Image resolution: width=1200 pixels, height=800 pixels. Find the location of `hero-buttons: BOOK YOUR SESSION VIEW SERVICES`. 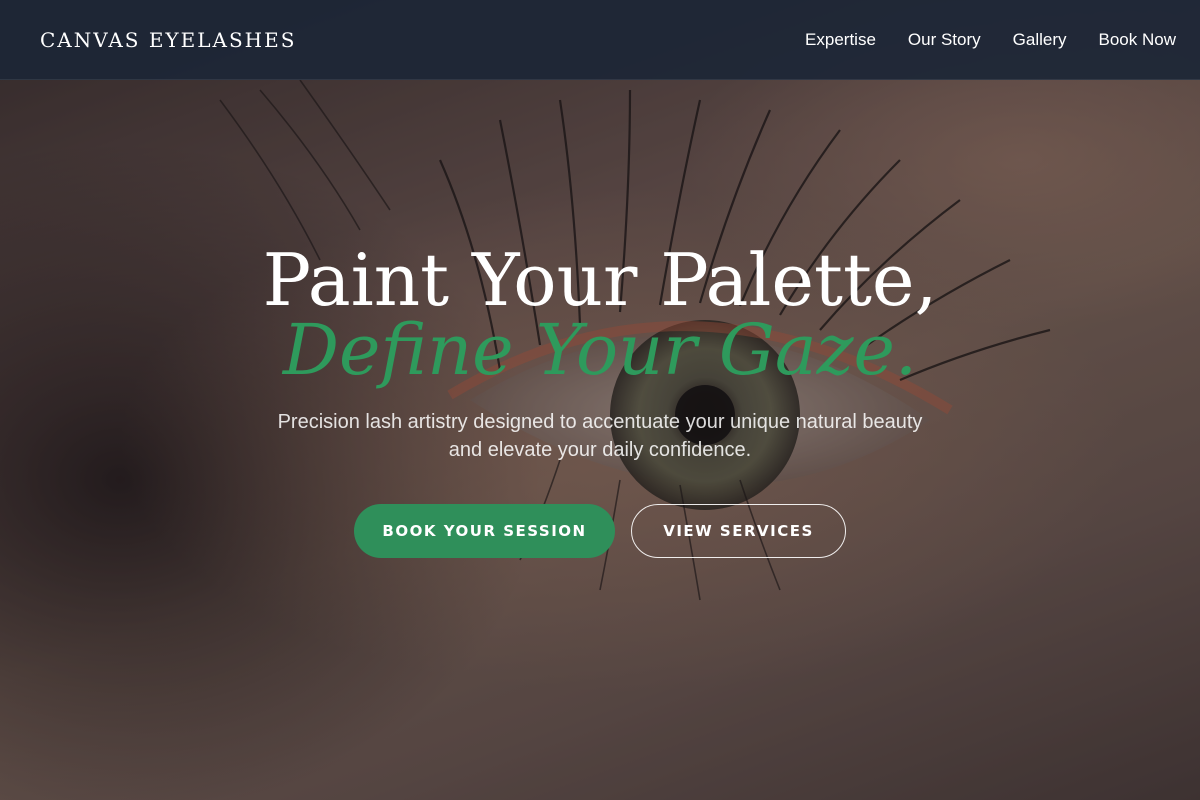

hero-buttons: BOOK YOUR SESSION VIEW SERVICES is located at coordinates (600, 531).